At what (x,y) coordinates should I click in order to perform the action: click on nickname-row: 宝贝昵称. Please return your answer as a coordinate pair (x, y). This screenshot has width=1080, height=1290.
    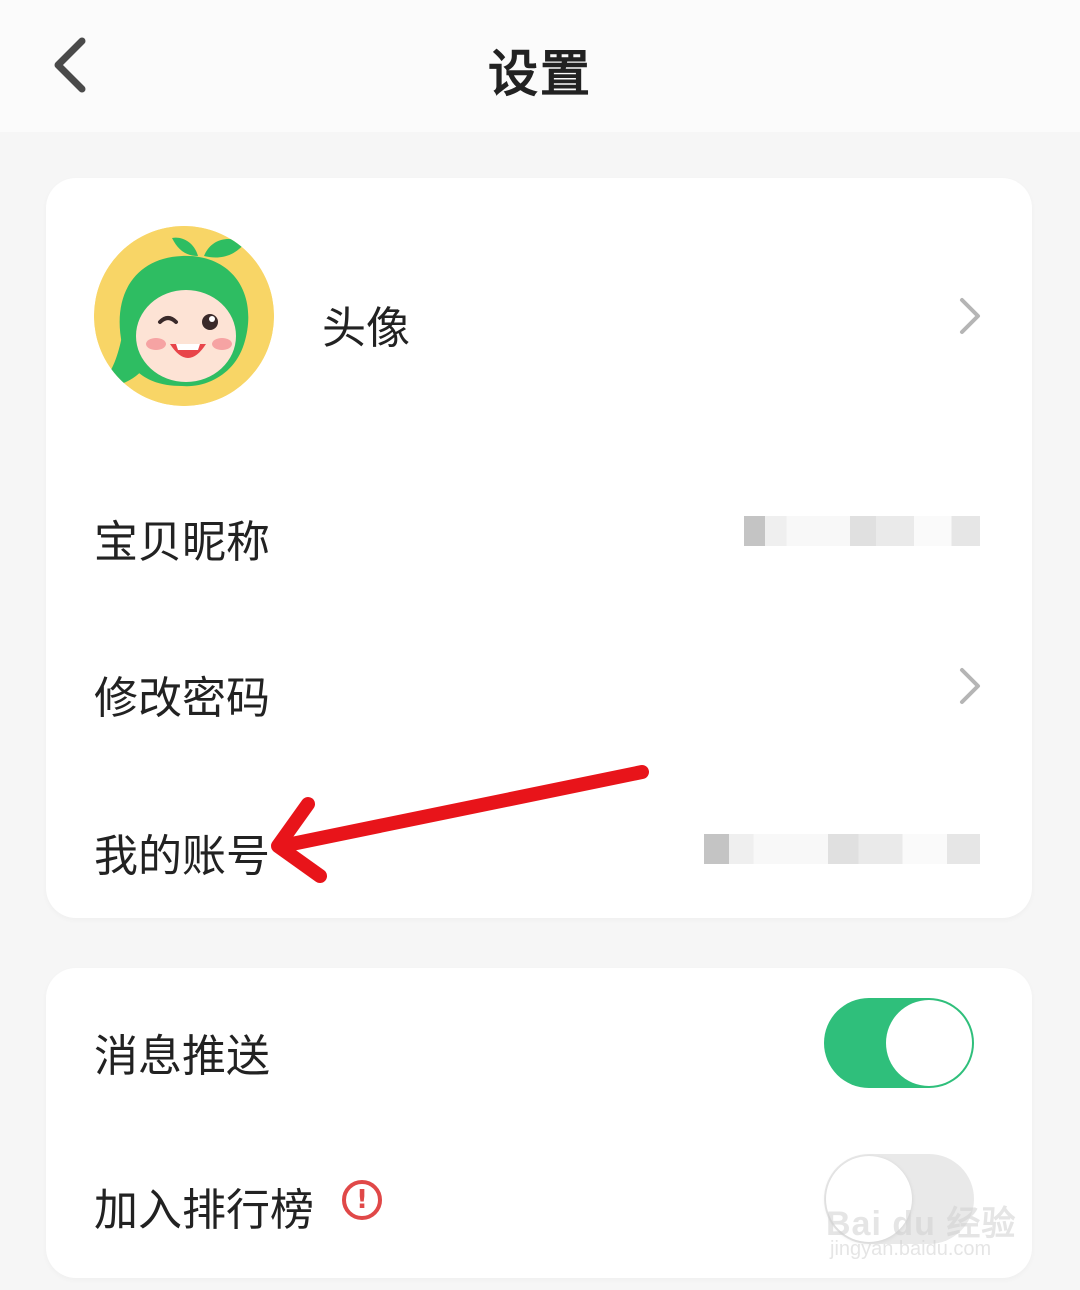
    Looking at the image, I should click on (539, 529).